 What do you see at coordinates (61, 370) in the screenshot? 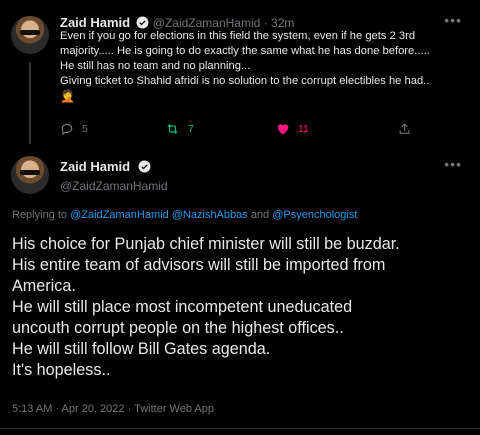
I see `tweet-line: It's hopeless..` at bounding box center [61, 370].